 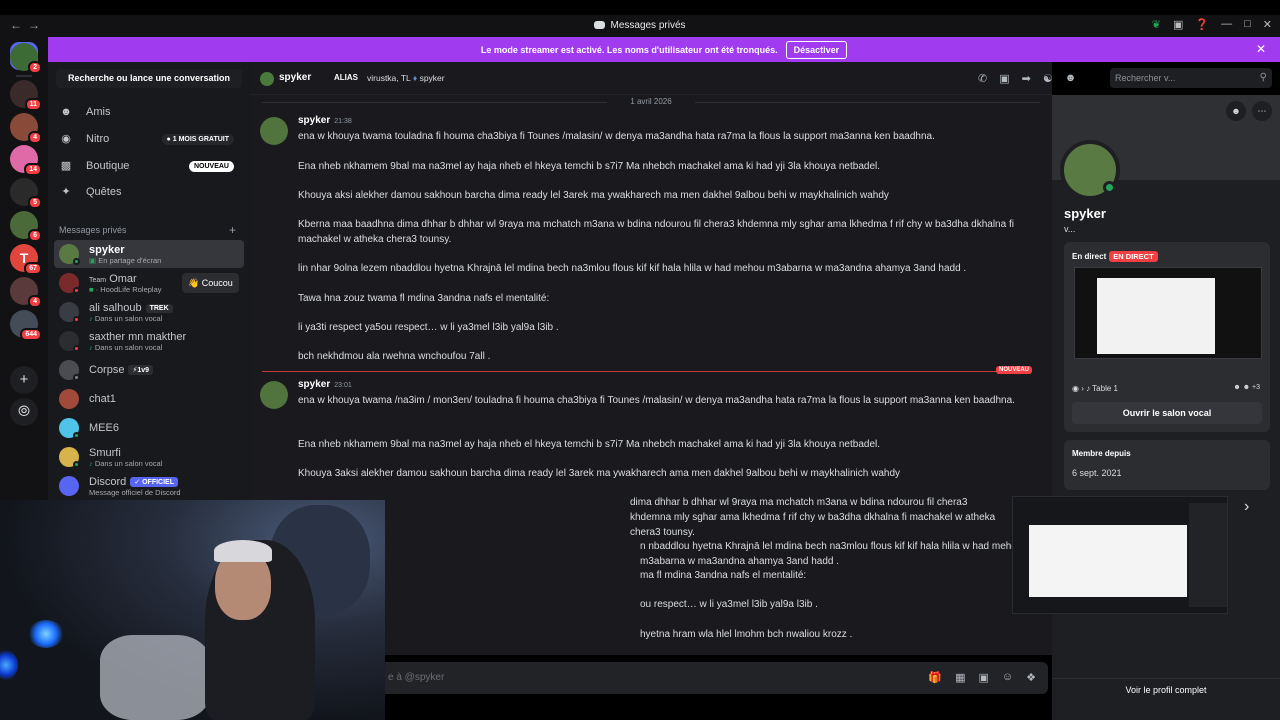 What do you see at coordinates (149, 457) in the screenshot?
I see `dm-item-smurfi: Smurfi ♪ Dans un salon vocal` at bounding box center [149, 457].